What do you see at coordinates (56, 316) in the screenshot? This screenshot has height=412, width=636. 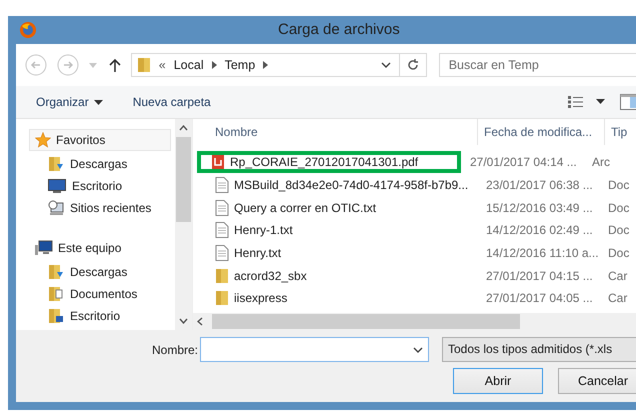 I see `desktop-folder-icon` at bounding box center [56, 316].